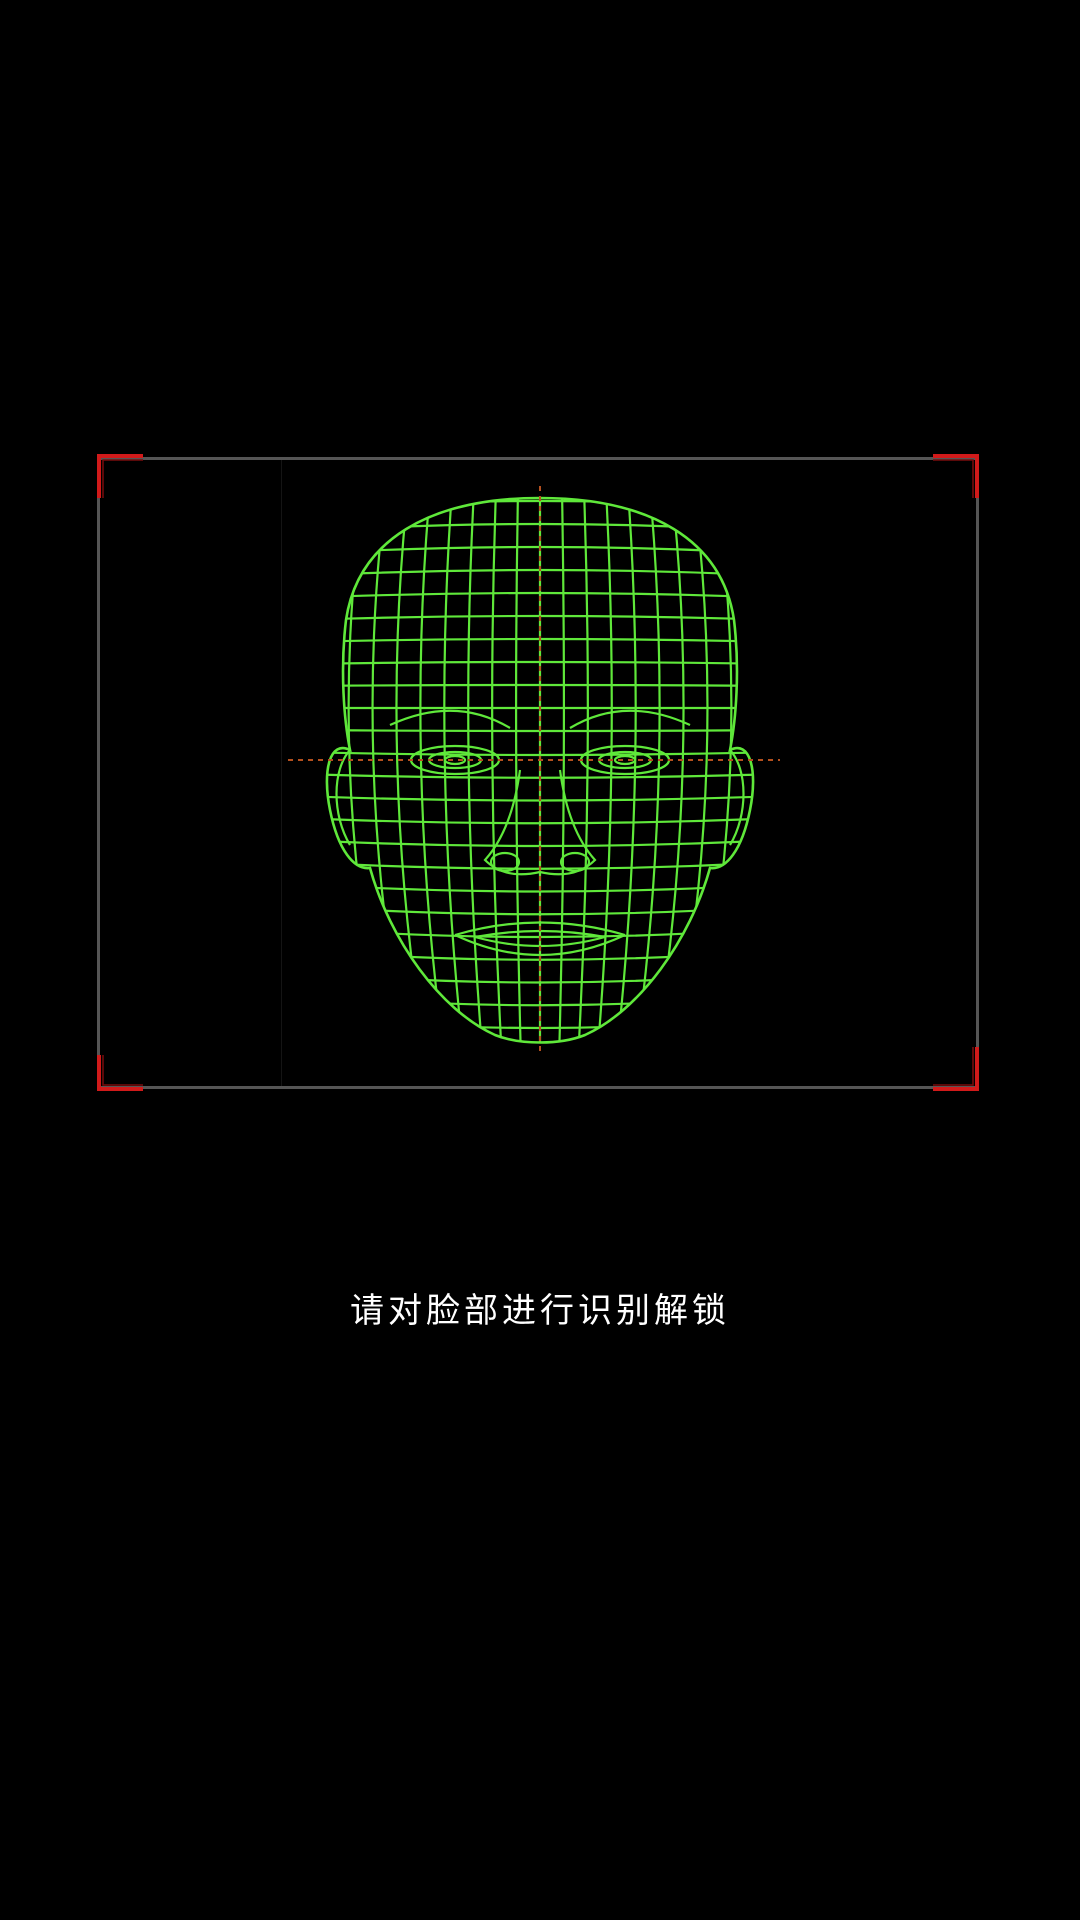 The image size is (1080, 1920). I want to click on face-unlock-prompt: 请对脸部进行识别解锁, so click(540, 1311).